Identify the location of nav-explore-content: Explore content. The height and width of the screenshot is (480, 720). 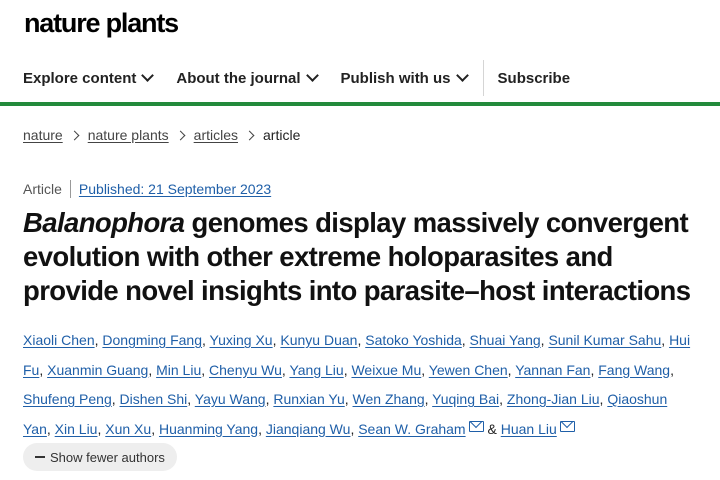
(89, 77).